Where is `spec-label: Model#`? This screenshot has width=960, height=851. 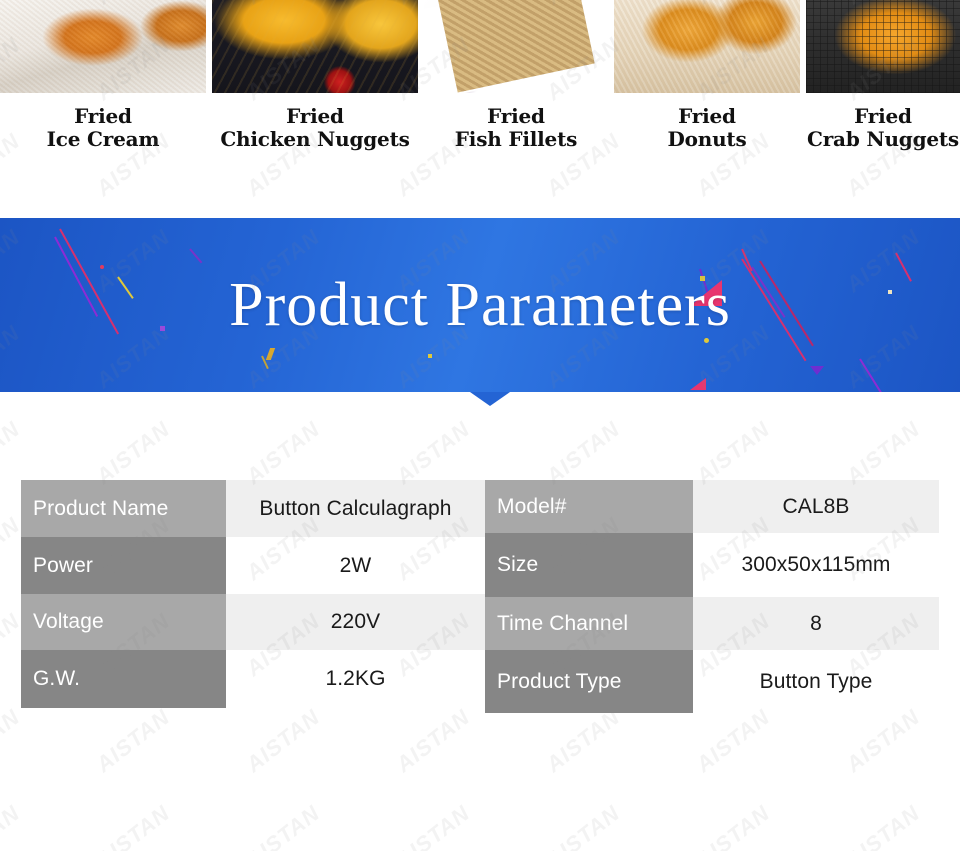 spec-label: Model# is located at coordinates (589, 506).